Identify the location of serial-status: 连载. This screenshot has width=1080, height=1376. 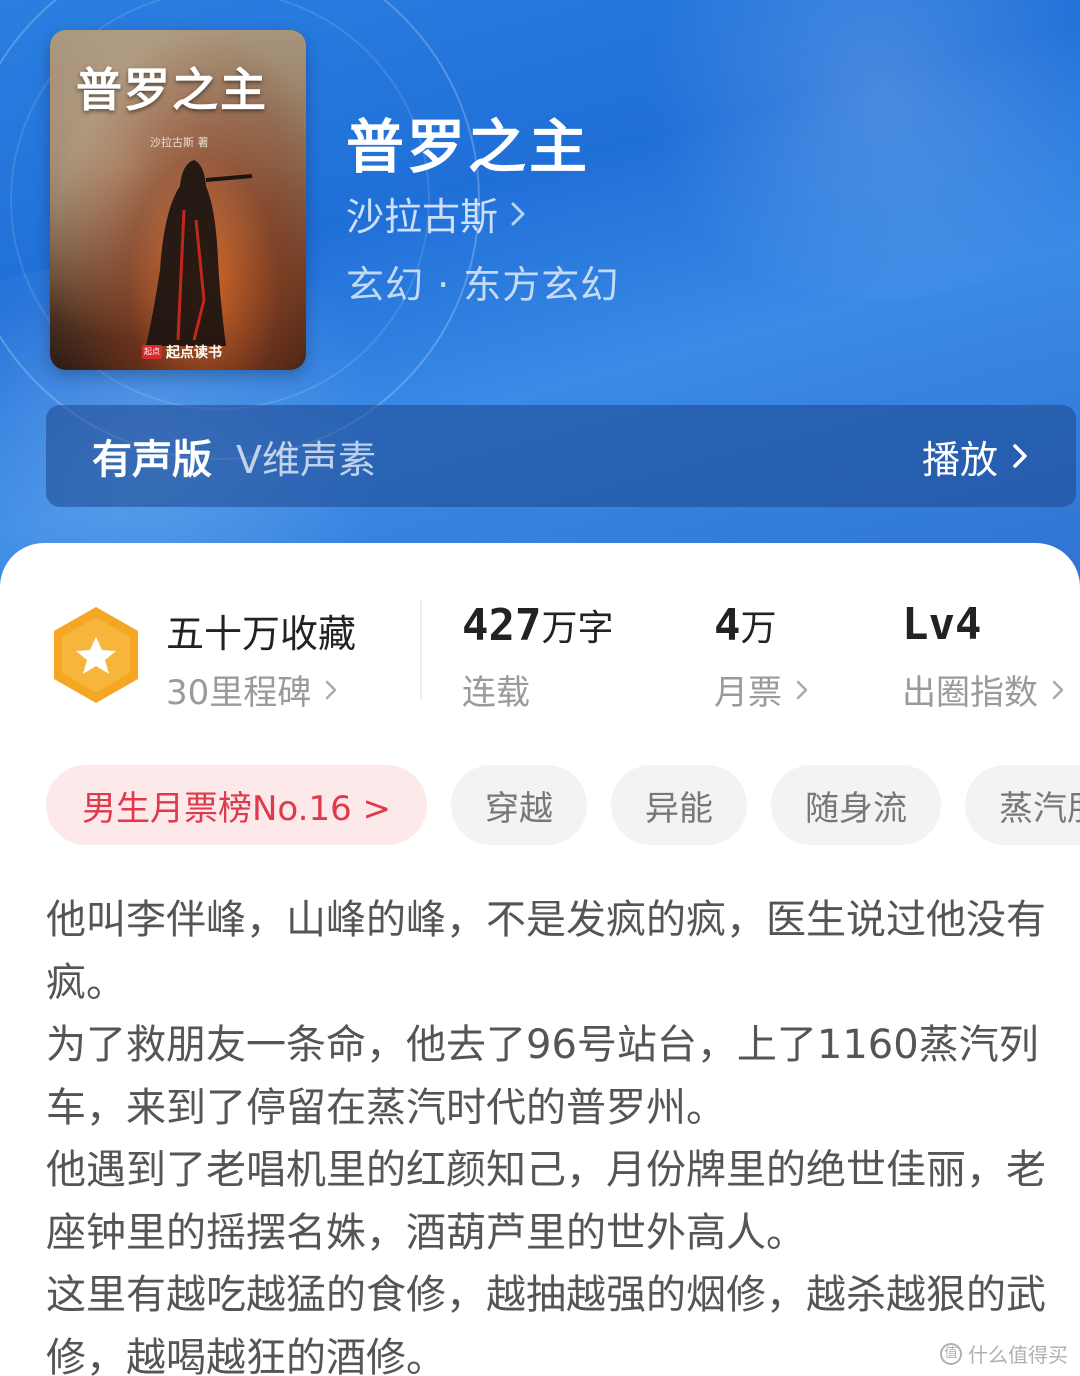
(496, 689).